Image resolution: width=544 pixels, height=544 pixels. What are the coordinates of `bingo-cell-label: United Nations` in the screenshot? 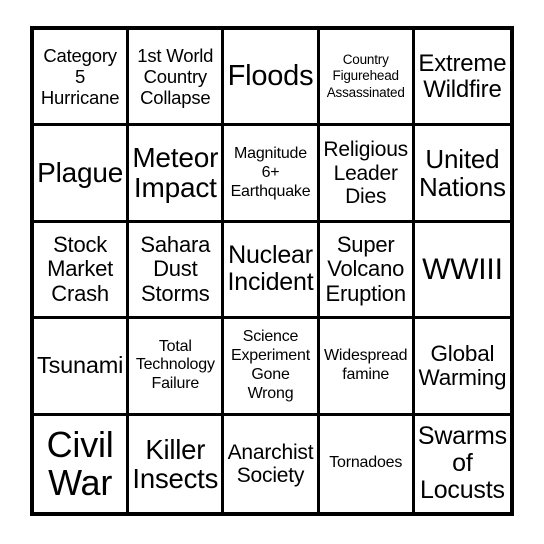 It's located at (462, 173).